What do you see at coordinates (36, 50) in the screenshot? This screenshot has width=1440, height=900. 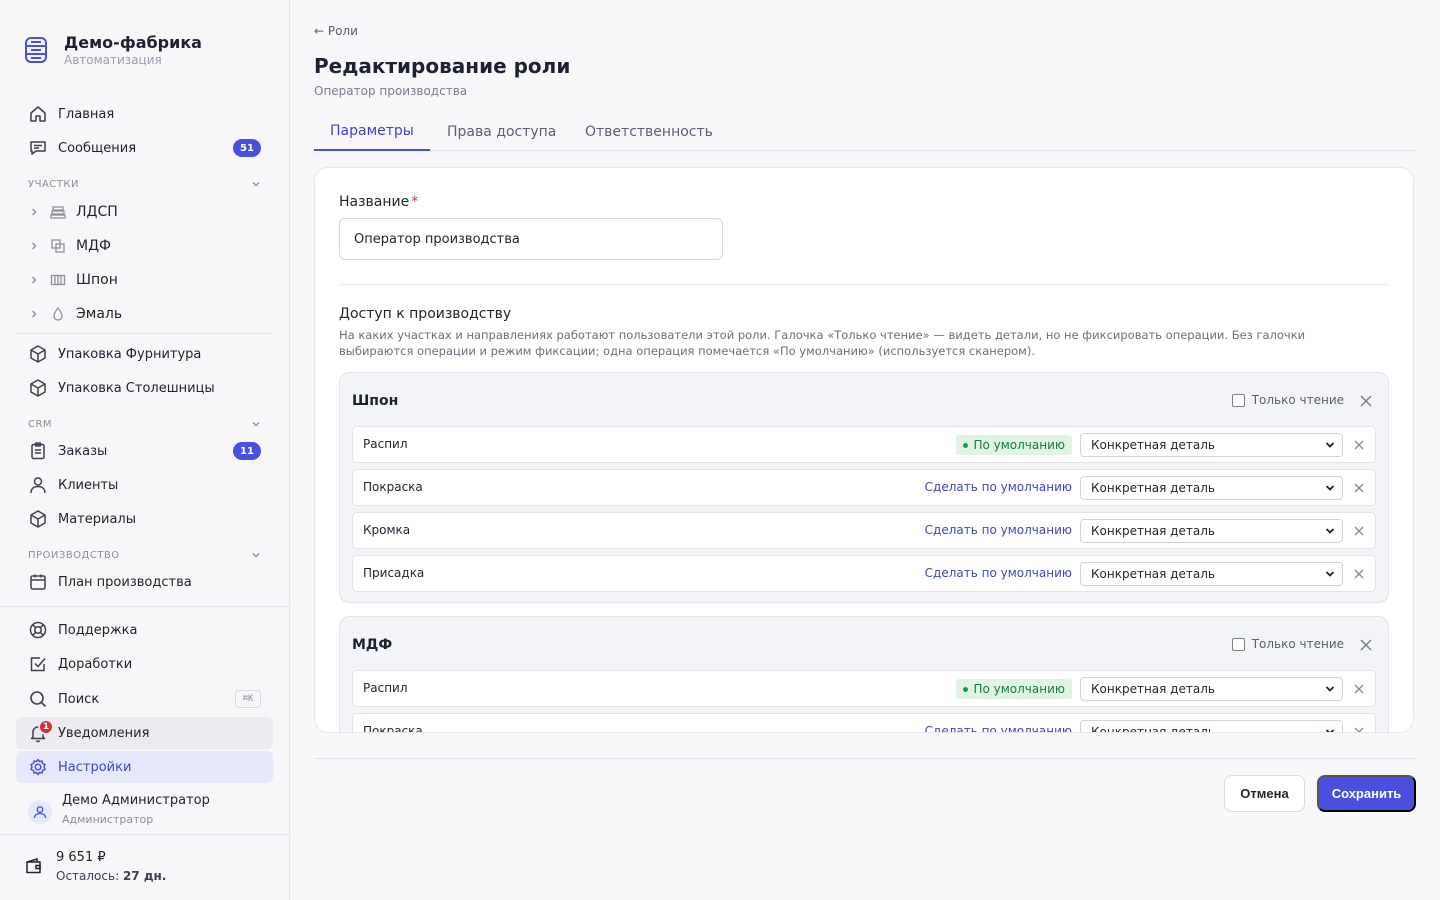 I see `server-logo-icon` at bounding box center [36, 50].